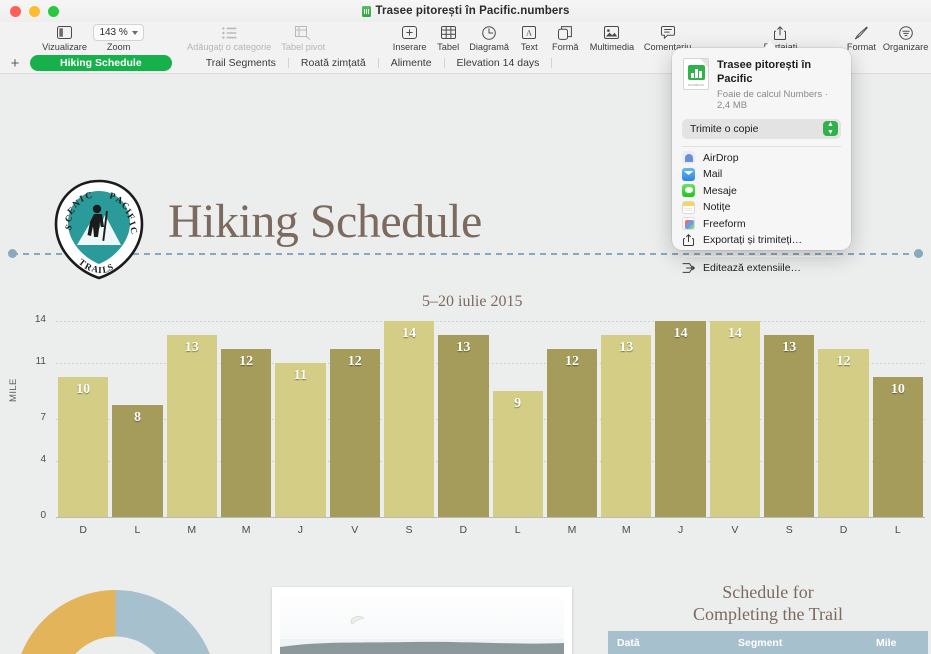 This screenshot has height=654, width=931. I want to click on chart-icon, so click(489, 32).